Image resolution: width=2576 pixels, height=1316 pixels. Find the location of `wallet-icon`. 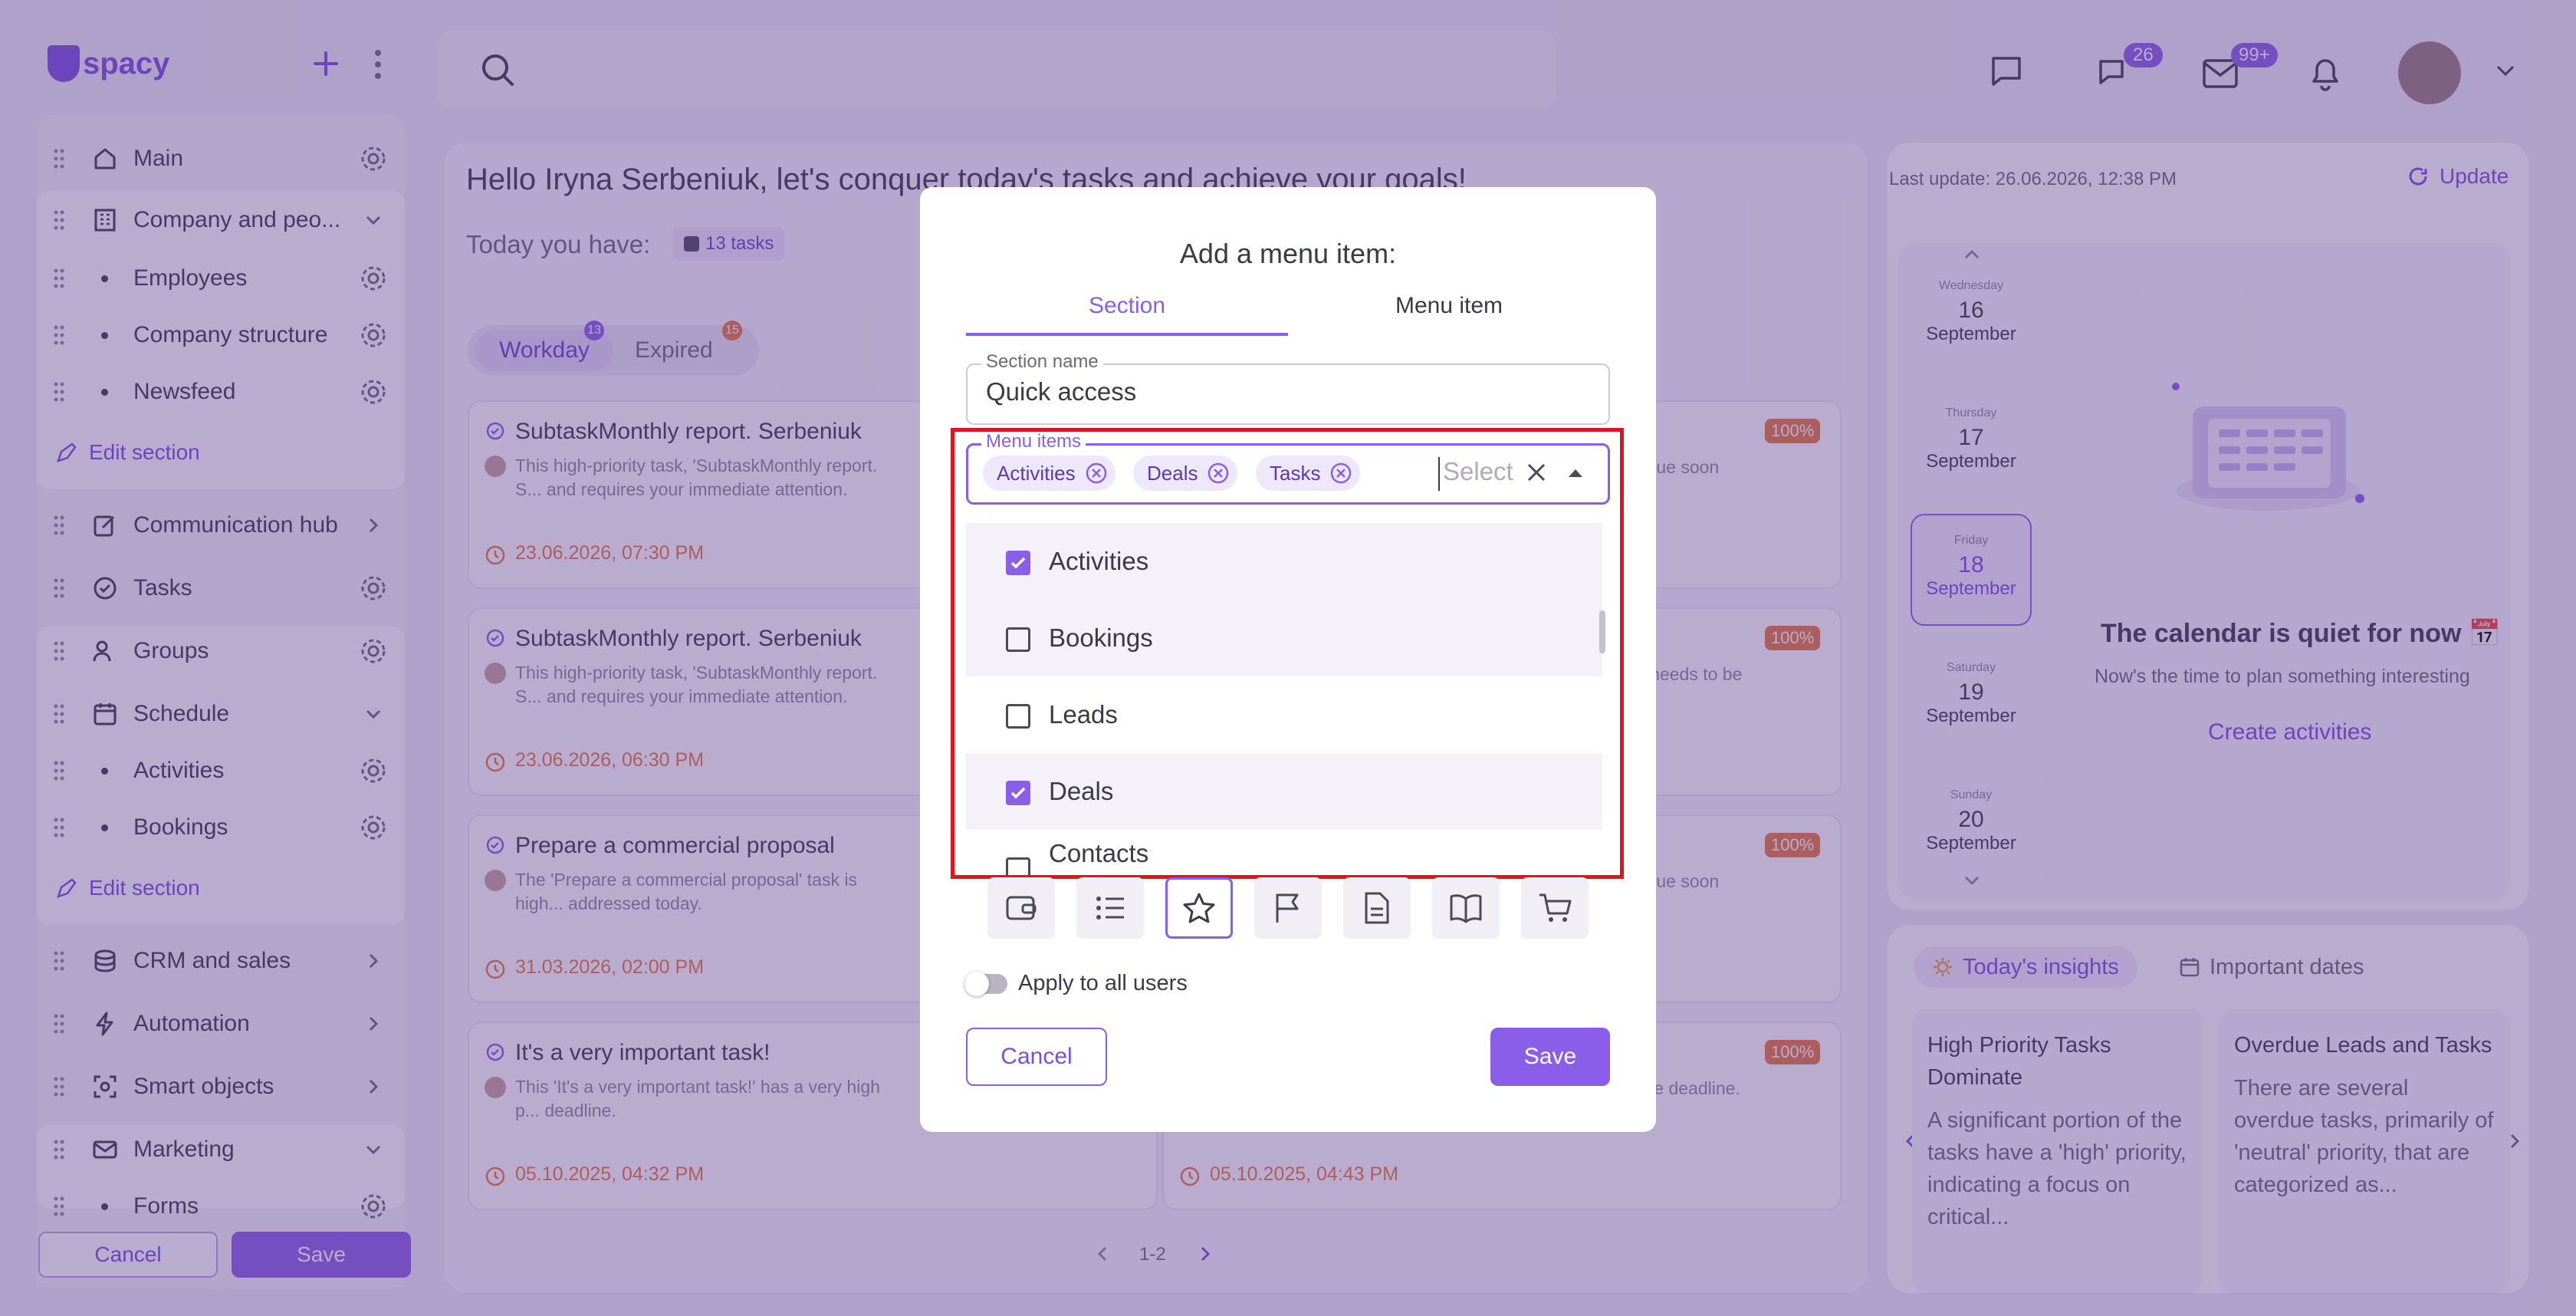

wallet-icon is located at coordinates (1021, 908).